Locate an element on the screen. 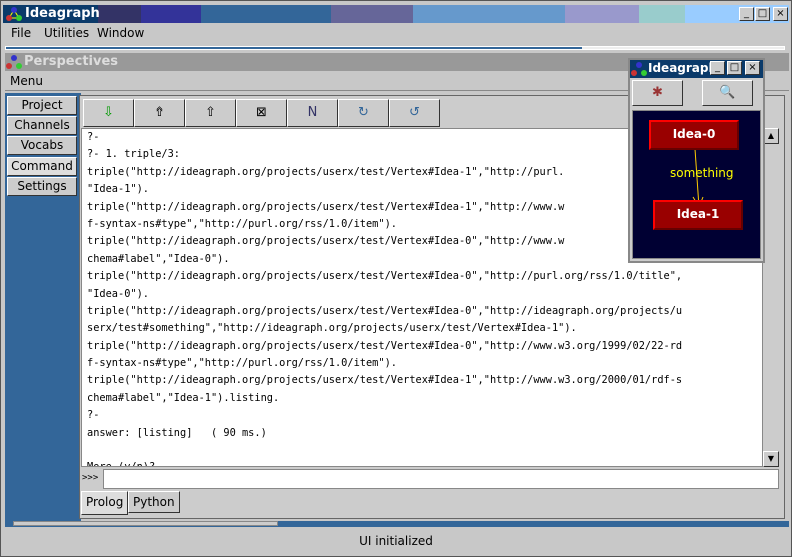 The width and height of the screenshot is (792, 557). download-n-button: N is located at coordinates (312, 113).